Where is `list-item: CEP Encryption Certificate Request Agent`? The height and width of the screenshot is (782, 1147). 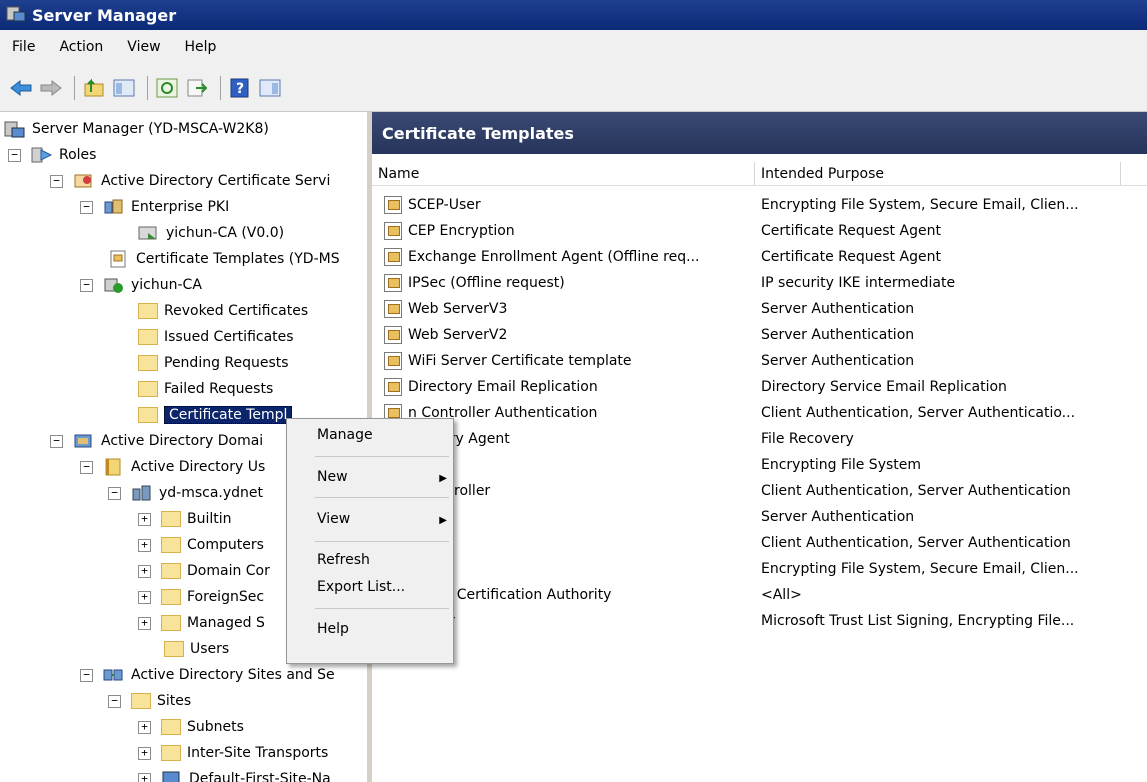 list-item: CEP Encryption Certificate Request Agent is located at coordinates (759, 231).